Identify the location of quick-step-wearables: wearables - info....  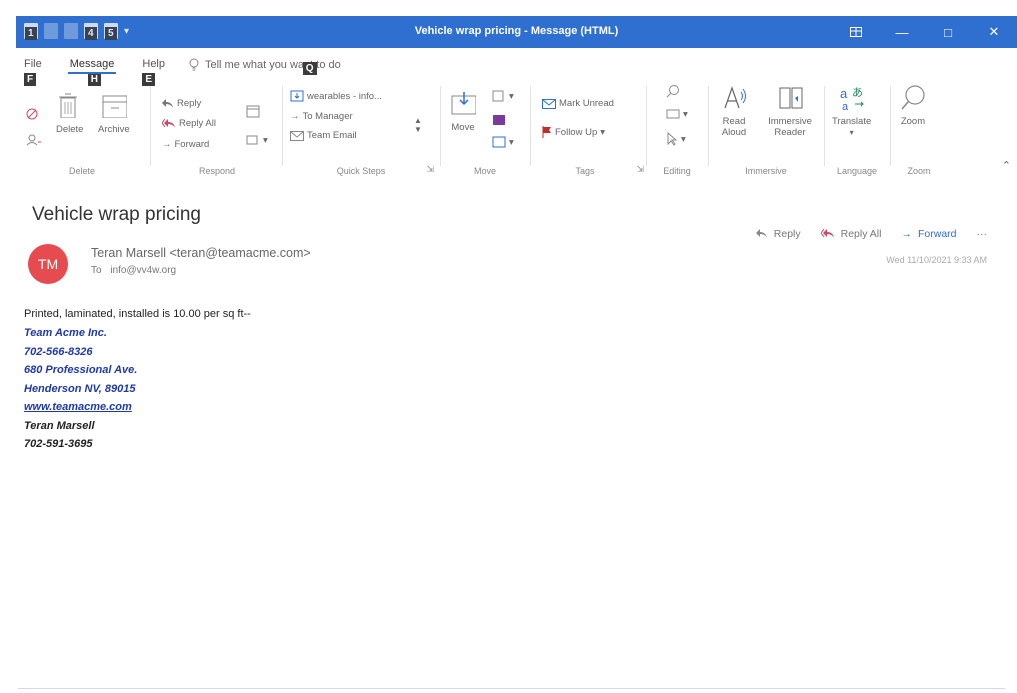
(336, 96).